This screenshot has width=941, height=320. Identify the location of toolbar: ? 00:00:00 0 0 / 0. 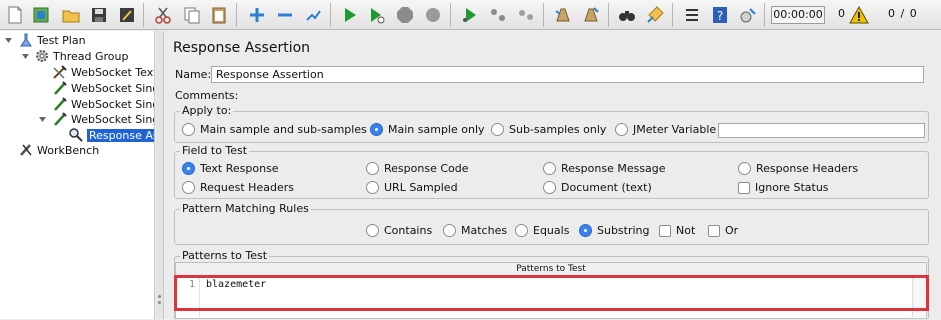
(470, 15).